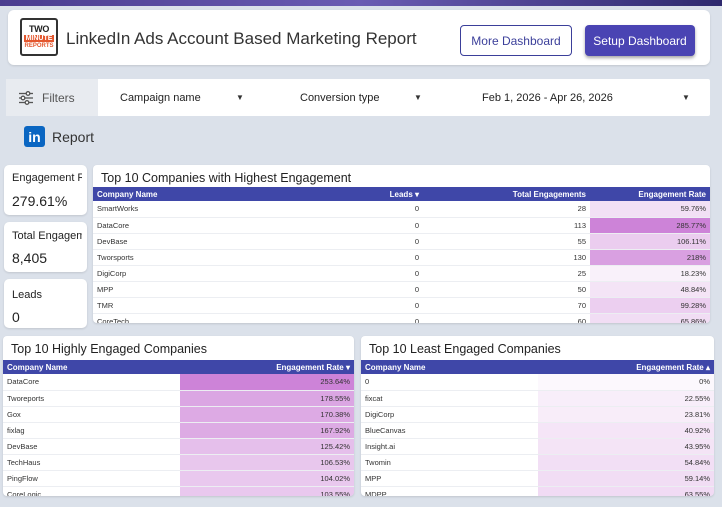 This screenshot has height=507, width=722. I want to click on setup-dashboard-button: Setup Dashboard, so click(640, 40).